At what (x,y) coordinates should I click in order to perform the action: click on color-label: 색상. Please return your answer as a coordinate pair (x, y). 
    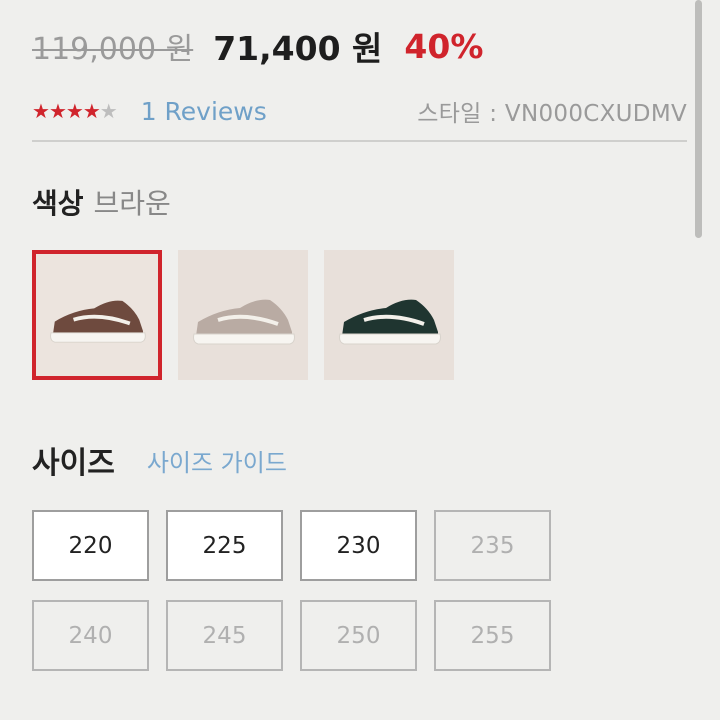
    Looking at the image, I should click on (58, 203).